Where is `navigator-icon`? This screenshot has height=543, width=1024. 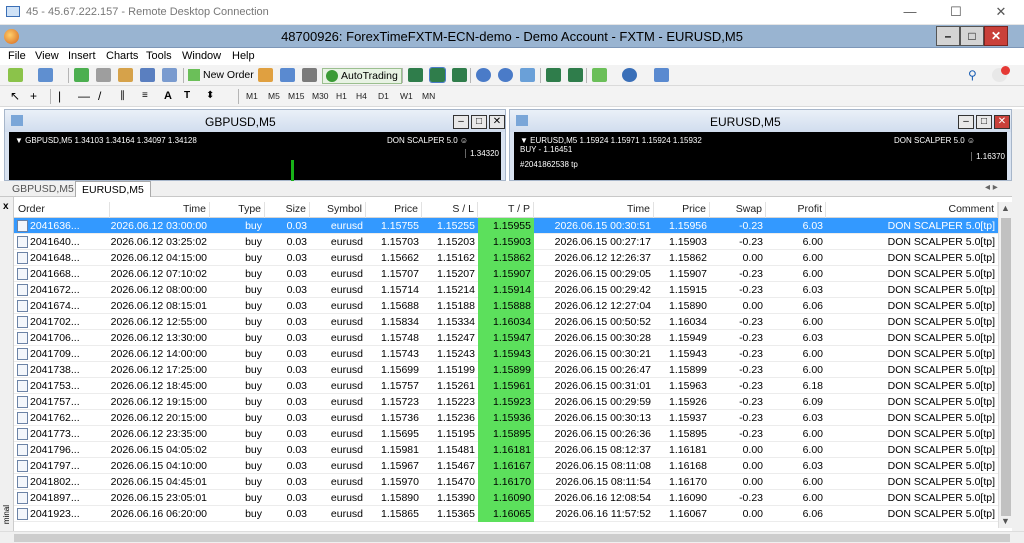 navigator-icon is located at coordinates (125, 75).